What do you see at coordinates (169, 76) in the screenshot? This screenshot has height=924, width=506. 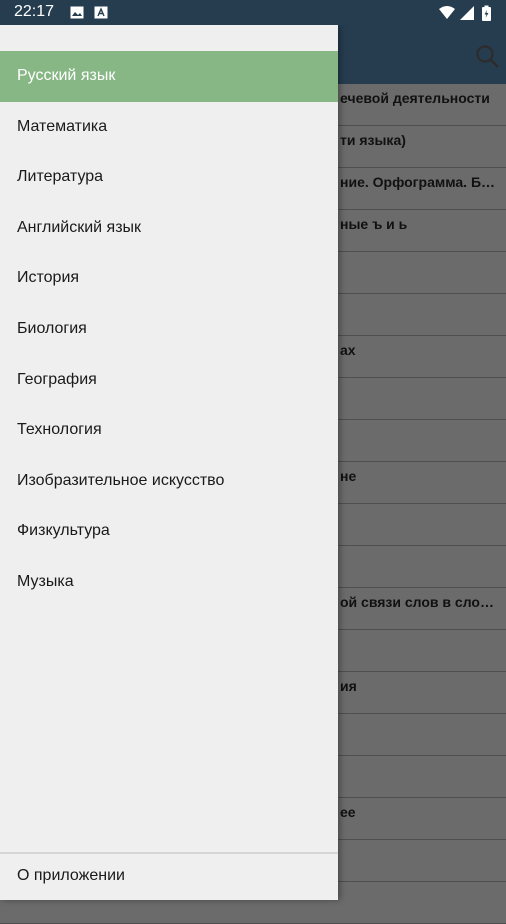 I see `drawer-item-russian: Русский язык` at bounding box center [169, 76].